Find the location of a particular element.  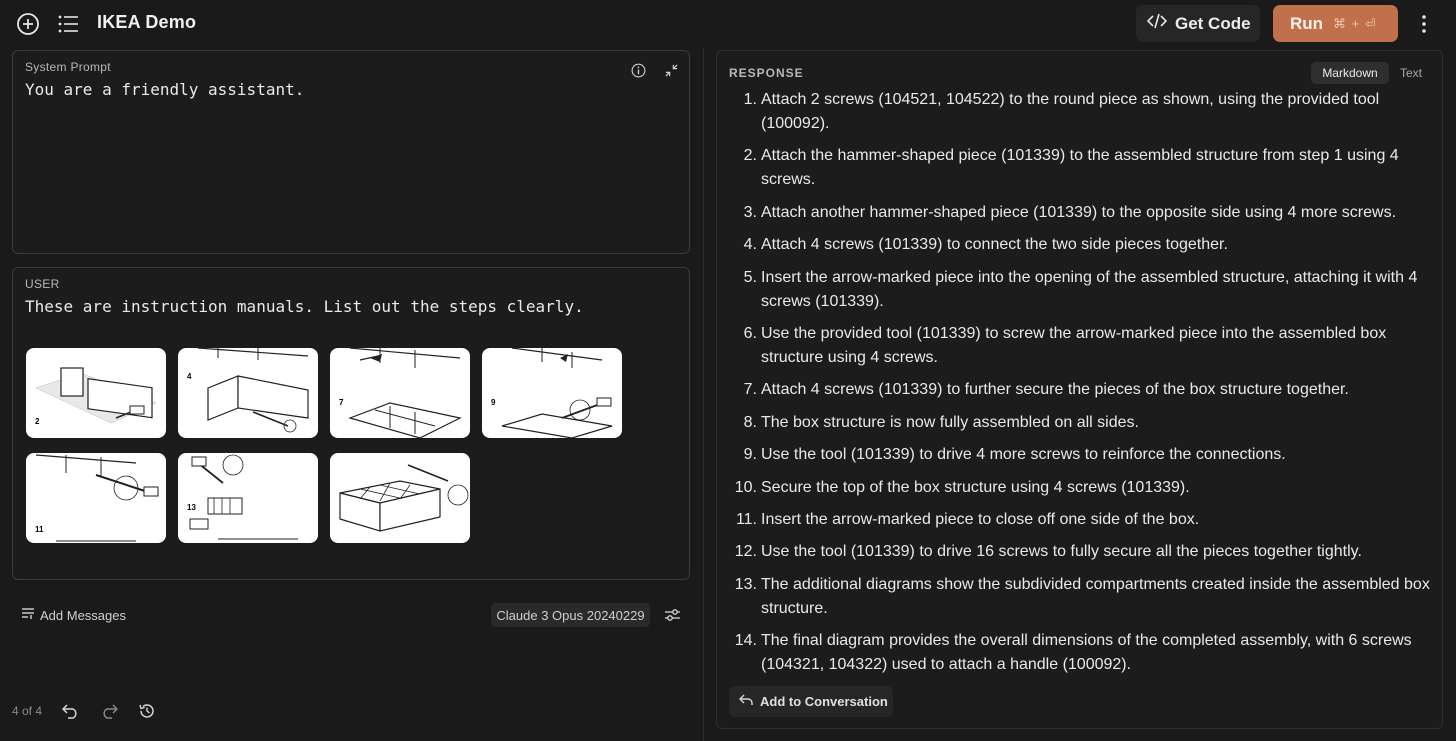

format-markdown-toggle: Markdown is located at coordinates (1350, 73).